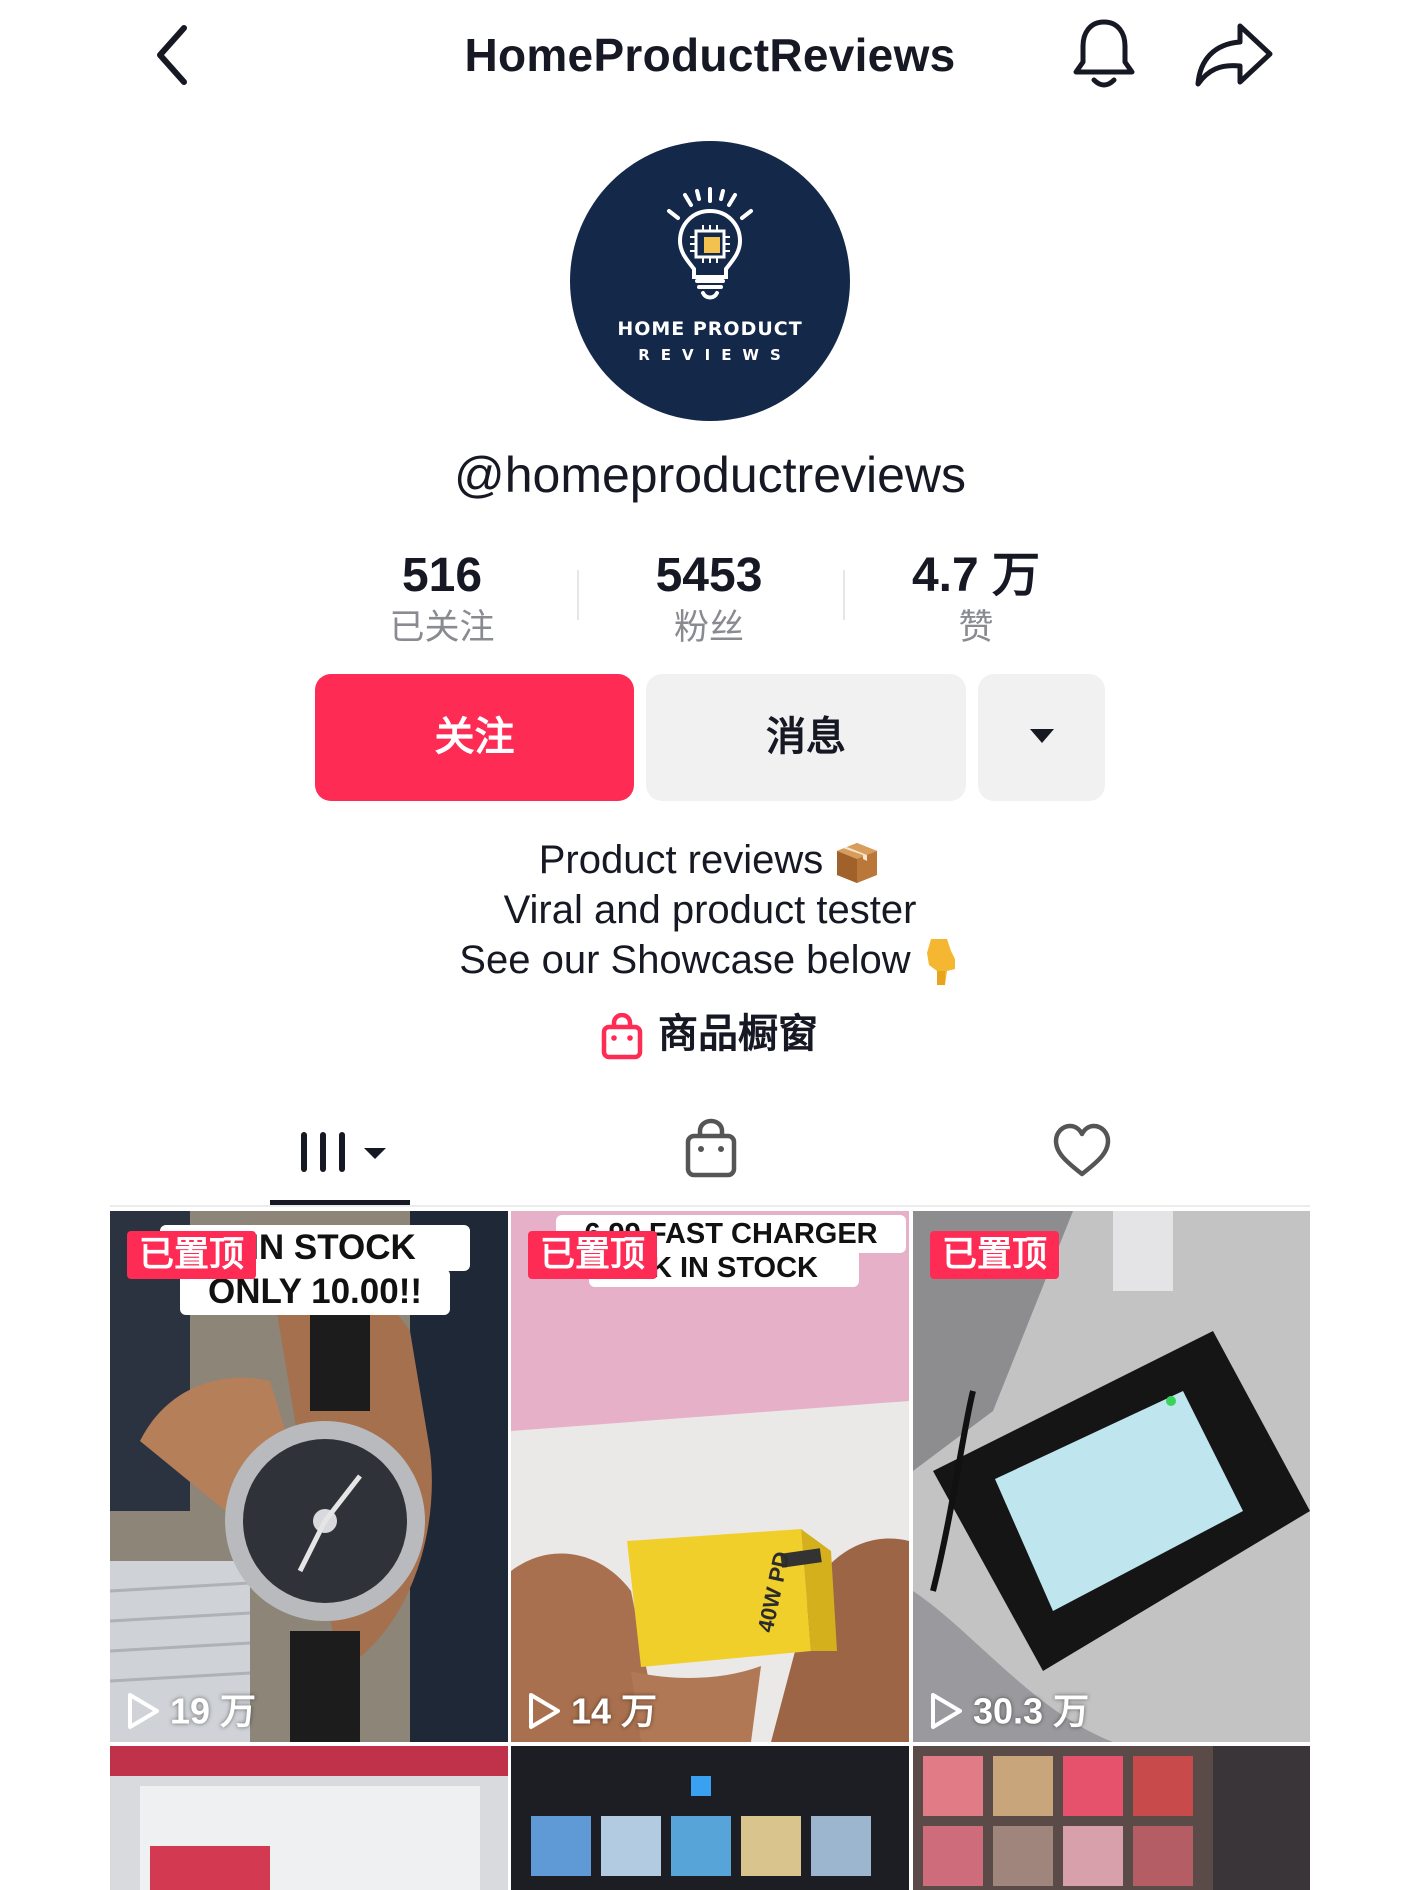 The height and width of the screenshot is (1890, 1417). I want to click on bio-line-2: Viral and product tester, so click(710, 910).